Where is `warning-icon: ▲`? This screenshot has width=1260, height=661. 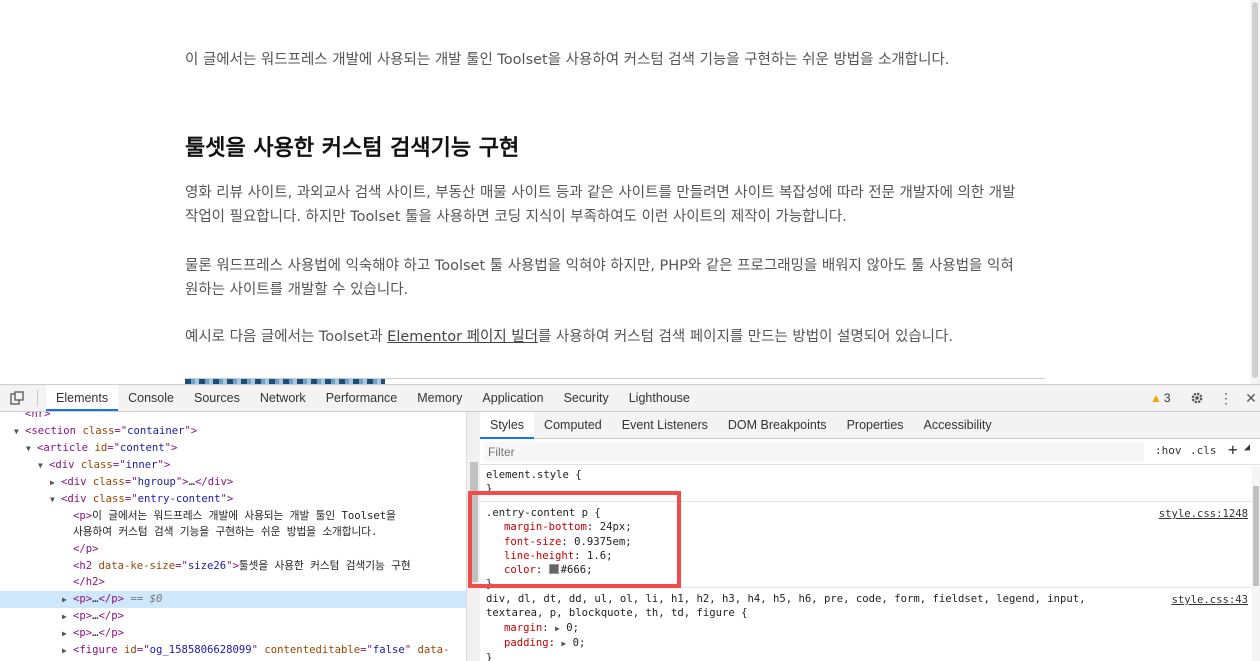
warning-icon: ▲ is located at coordinates (1156, 398).